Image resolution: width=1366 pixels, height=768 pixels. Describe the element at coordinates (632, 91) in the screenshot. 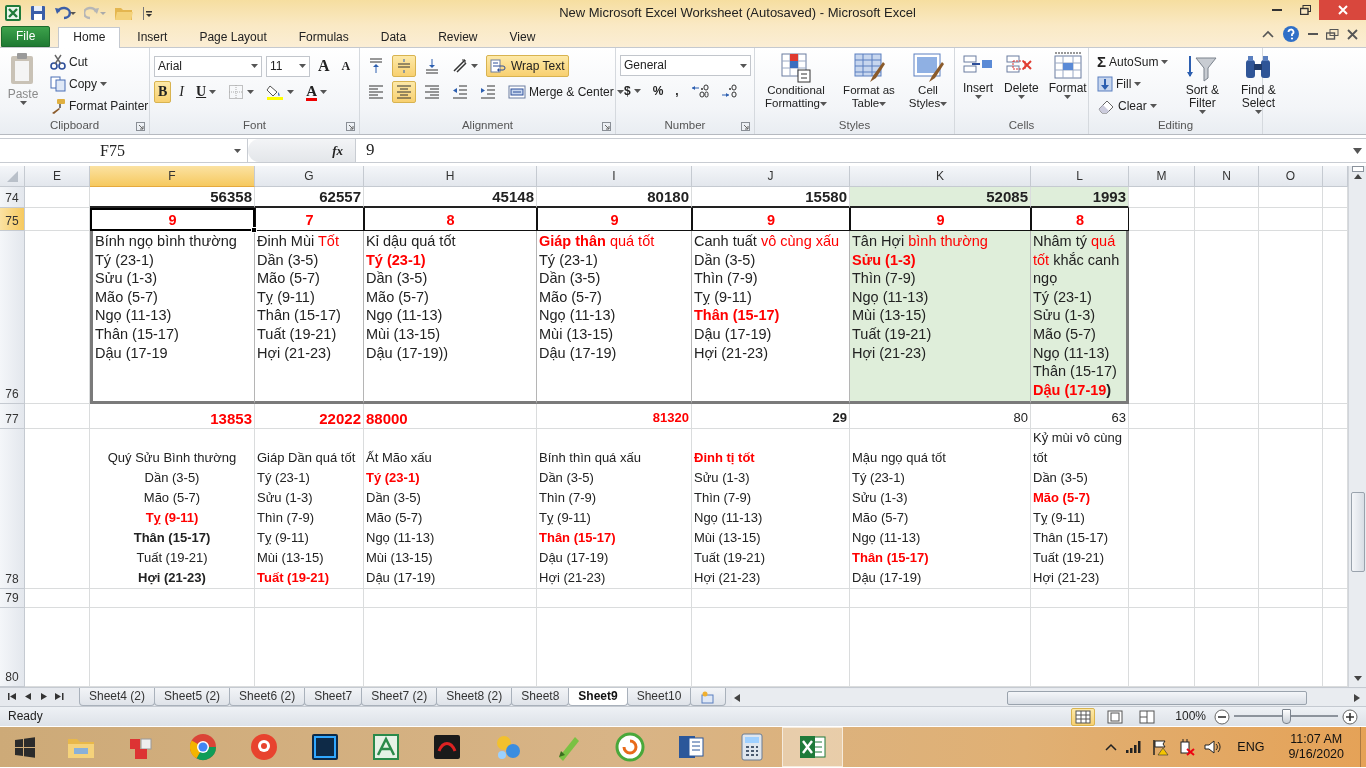

I see `currency-button: $` at that location.